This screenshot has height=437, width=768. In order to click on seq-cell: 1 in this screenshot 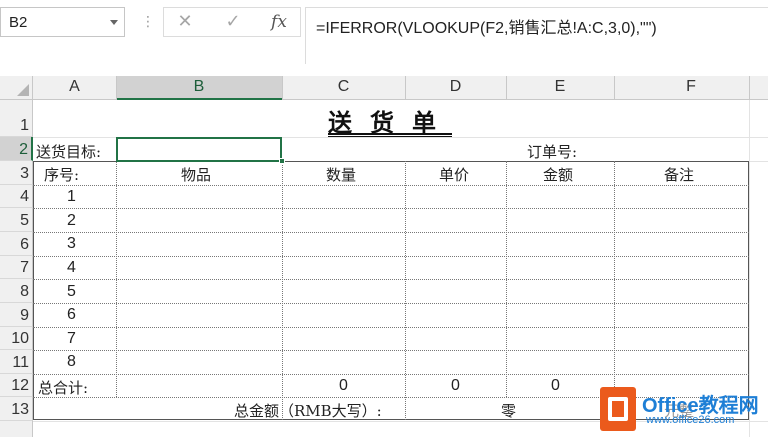, I will do `click(71, 197)`.